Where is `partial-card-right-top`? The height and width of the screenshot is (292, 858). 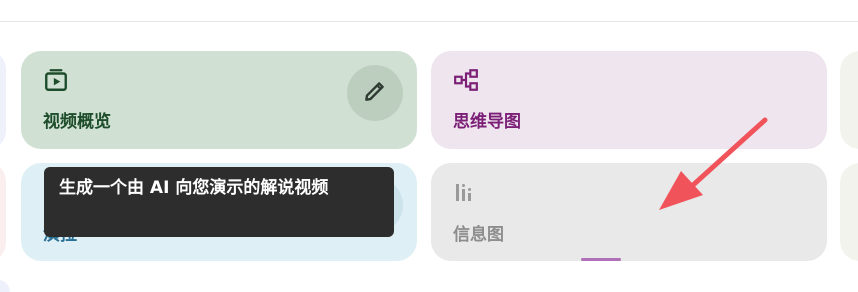
partial-card-right-top is located at coordinates (849, 100).